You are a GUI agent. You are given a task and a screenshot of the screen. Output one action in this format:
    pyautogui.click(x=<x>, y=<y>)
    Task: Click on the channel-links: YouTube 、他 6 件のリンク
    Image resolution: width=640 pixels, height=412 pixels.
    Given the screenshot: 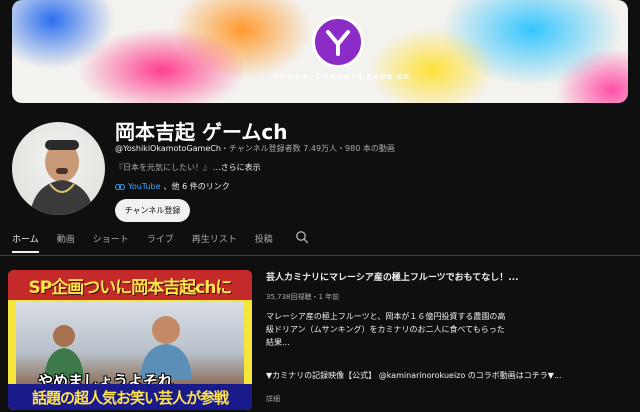 What is the action you would take?
    pyautogui.click(x=172, y=186)
    